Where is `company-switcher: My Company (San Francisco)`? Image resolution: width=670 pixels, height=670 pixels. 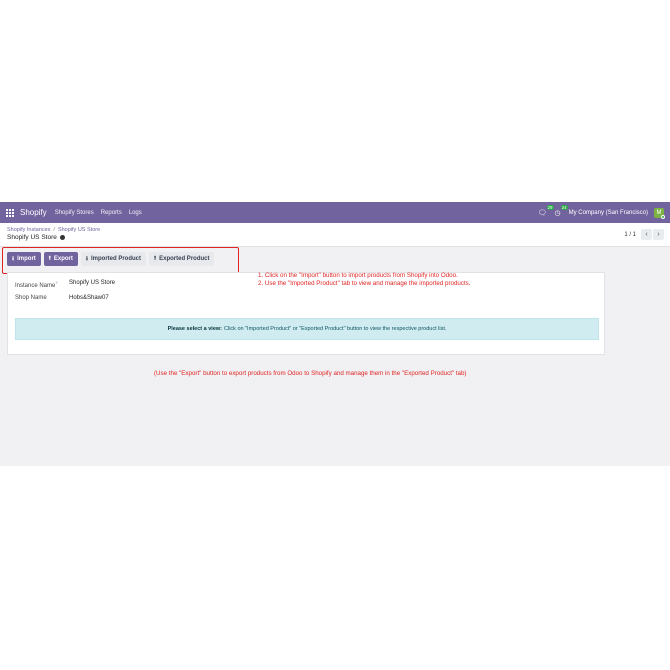
company-switcher: My Company (San Francisco) is located at coordinates (608, 213).